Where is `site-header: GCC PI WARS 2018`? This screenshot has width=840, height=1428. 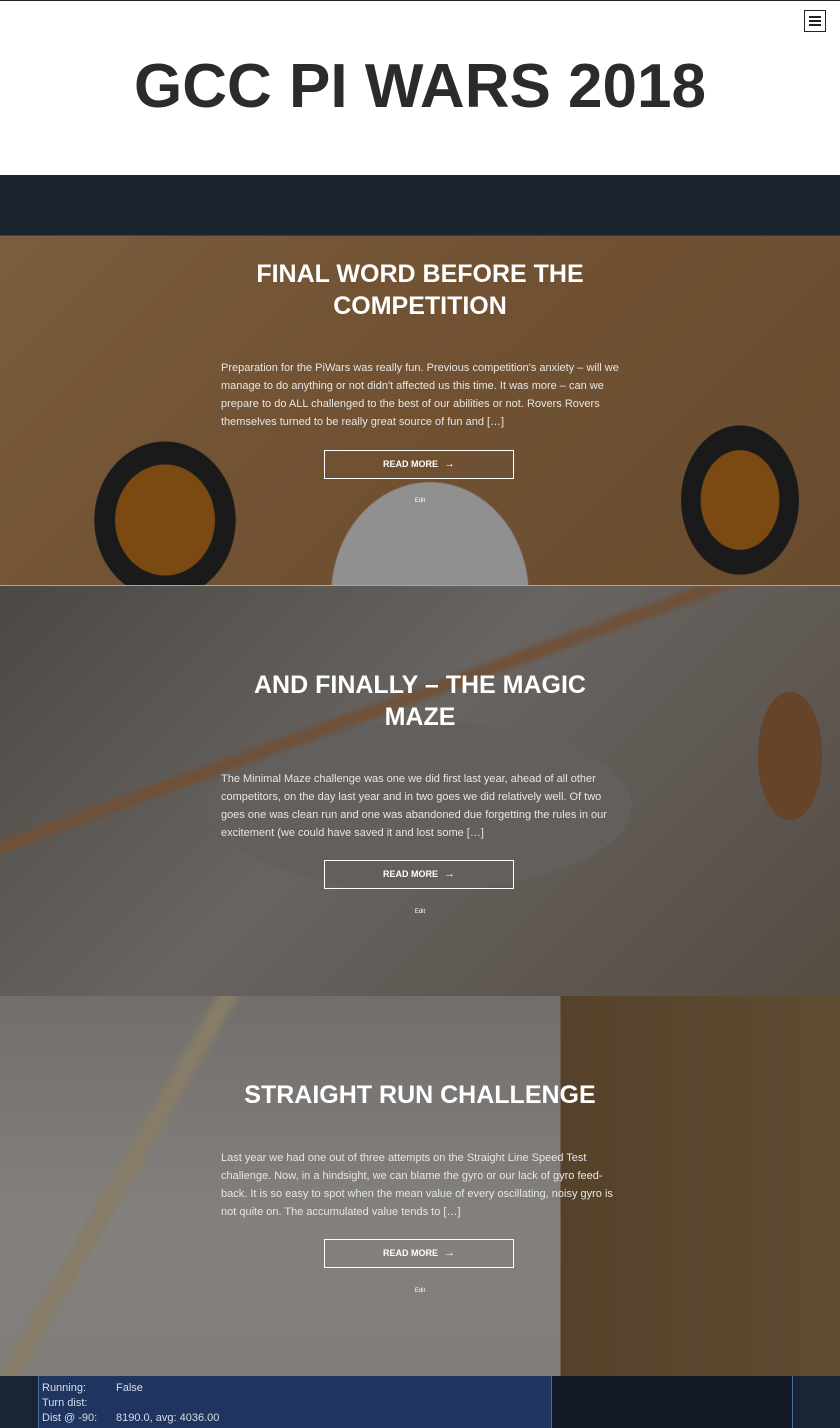
site-header: GCC PI WARS 2018 is located at coordinates (420, 88).